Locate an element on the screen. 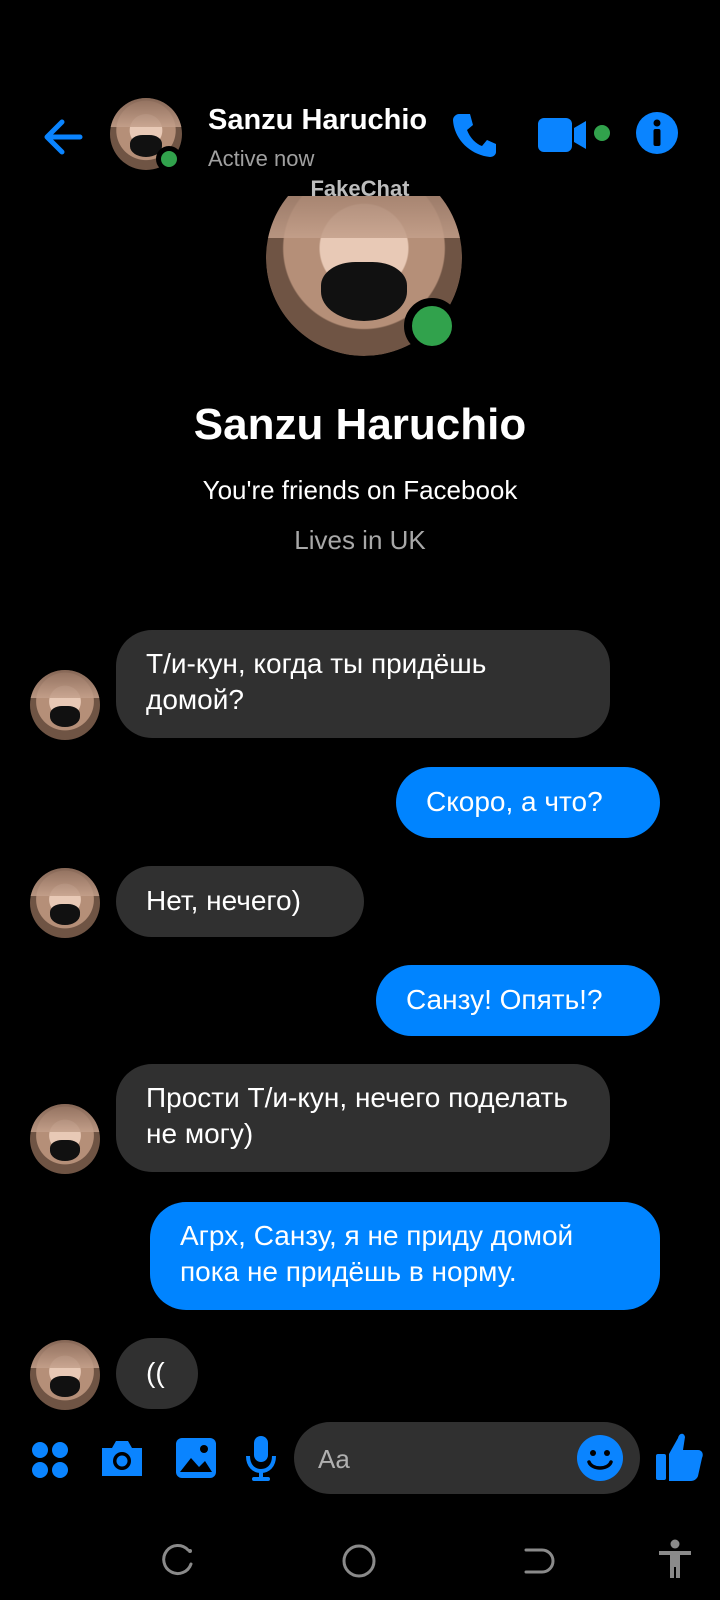 The image size is (720, 1600). incoming-message: Нет, нечего) is located at coordinates (240, 901).